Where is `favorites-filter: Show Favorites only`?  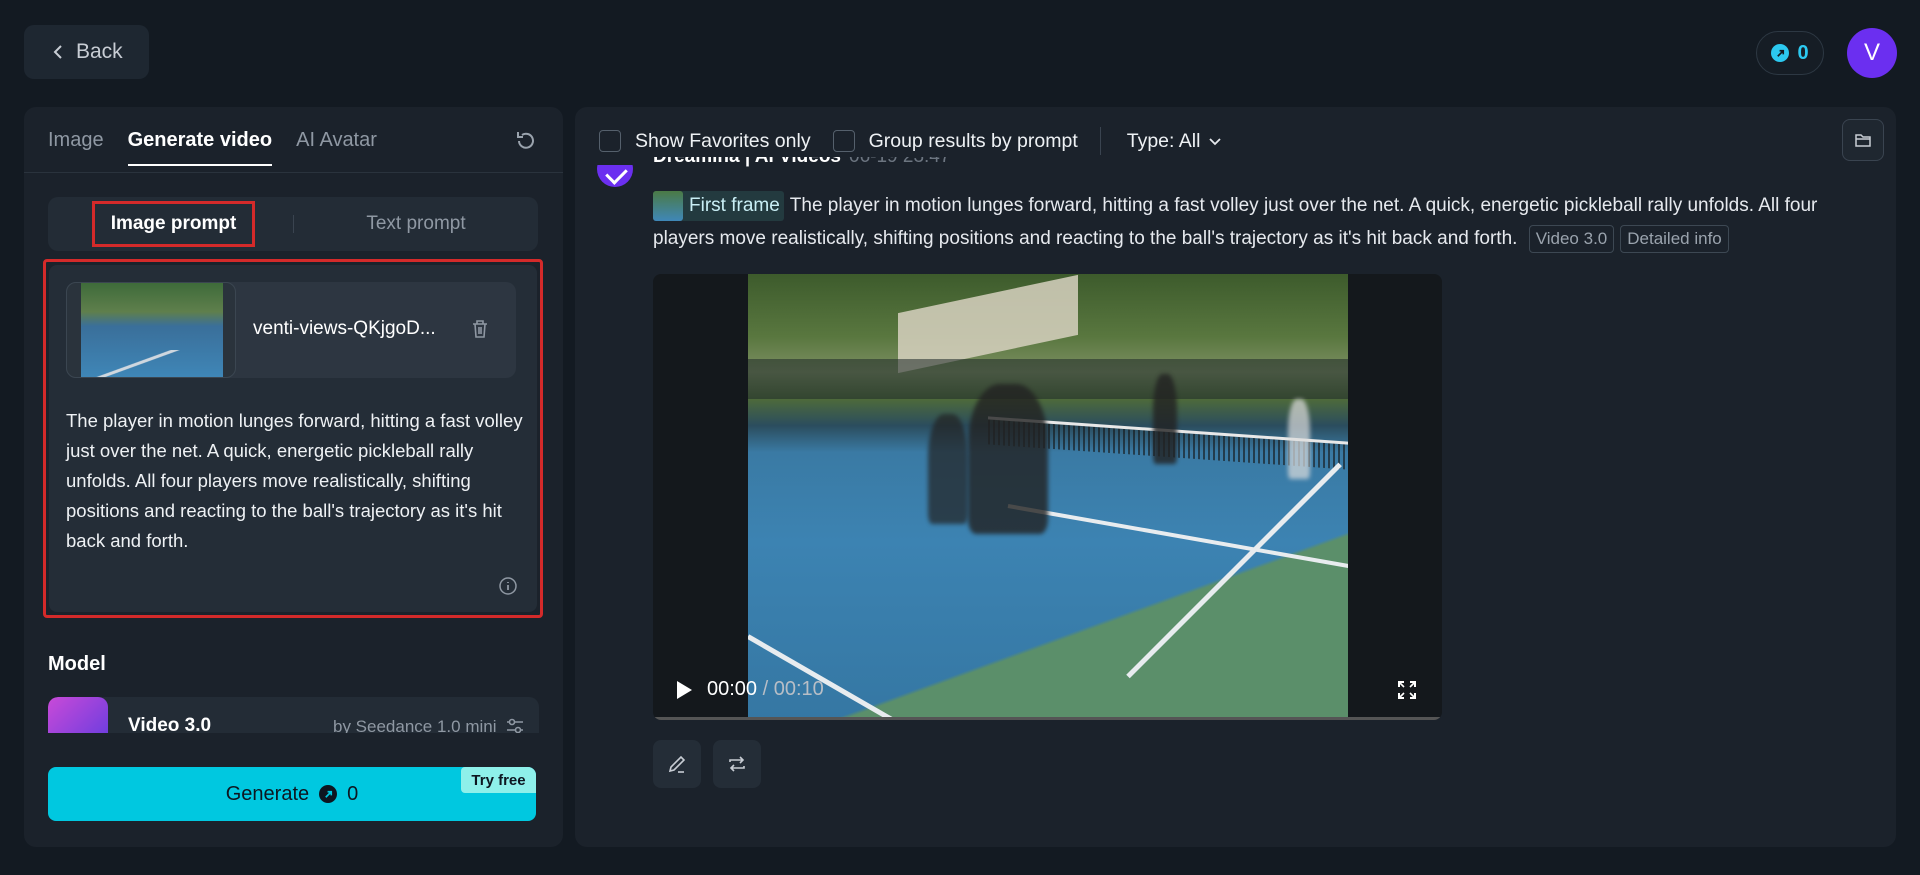
favorites-filter: Show Favorites only is located at coordinates (705, 141).